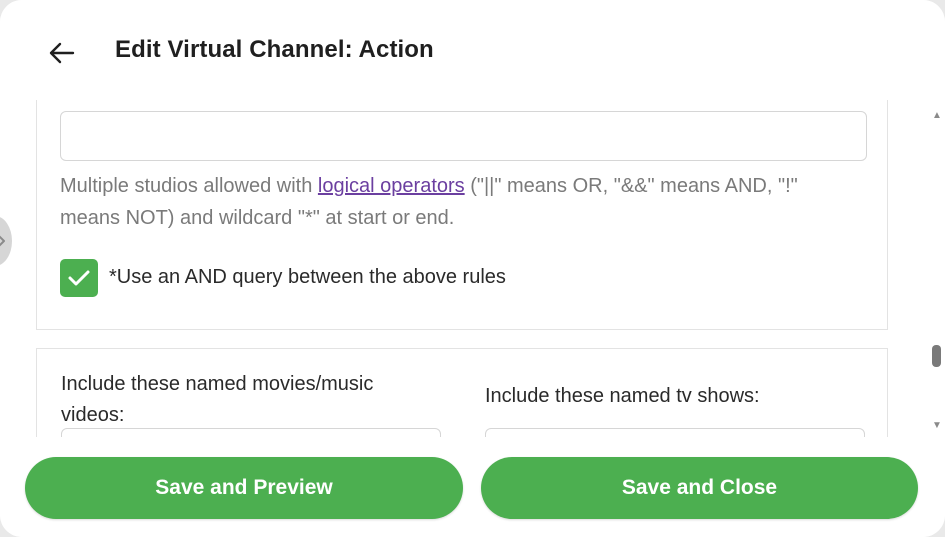 Image resolution: width=945 pixels, height=537 pixels. What do you see at coordinates (274, 49) in the screenshot?
I see `page-title: Edit Virtual Channel: Action` at bounding box center [274, 49].